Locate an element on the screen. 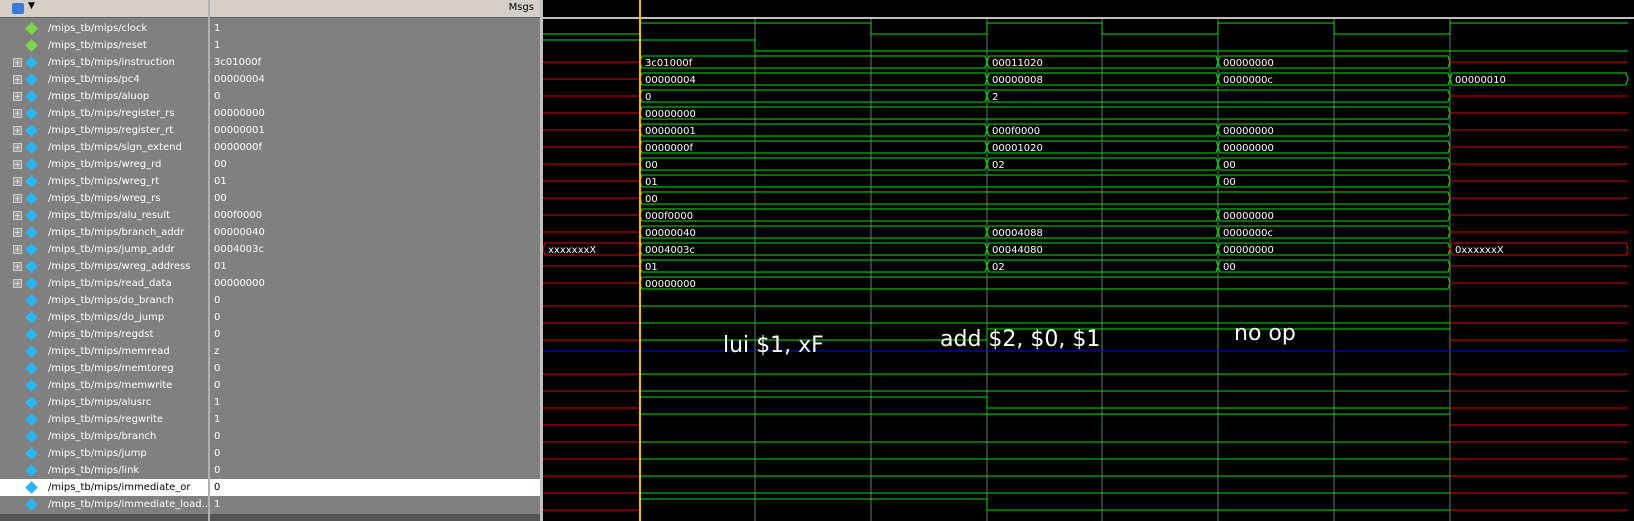 This screenshot has width=1634, height=521. signal-row: + /mips_tb/mips/instruction is located at coordinates (104, 62).